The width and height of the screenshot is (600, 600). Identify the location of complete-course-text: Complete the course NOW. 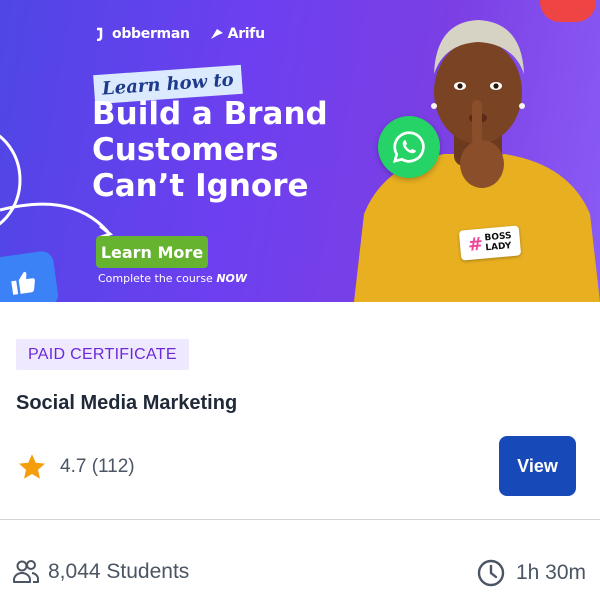
(172, 278).